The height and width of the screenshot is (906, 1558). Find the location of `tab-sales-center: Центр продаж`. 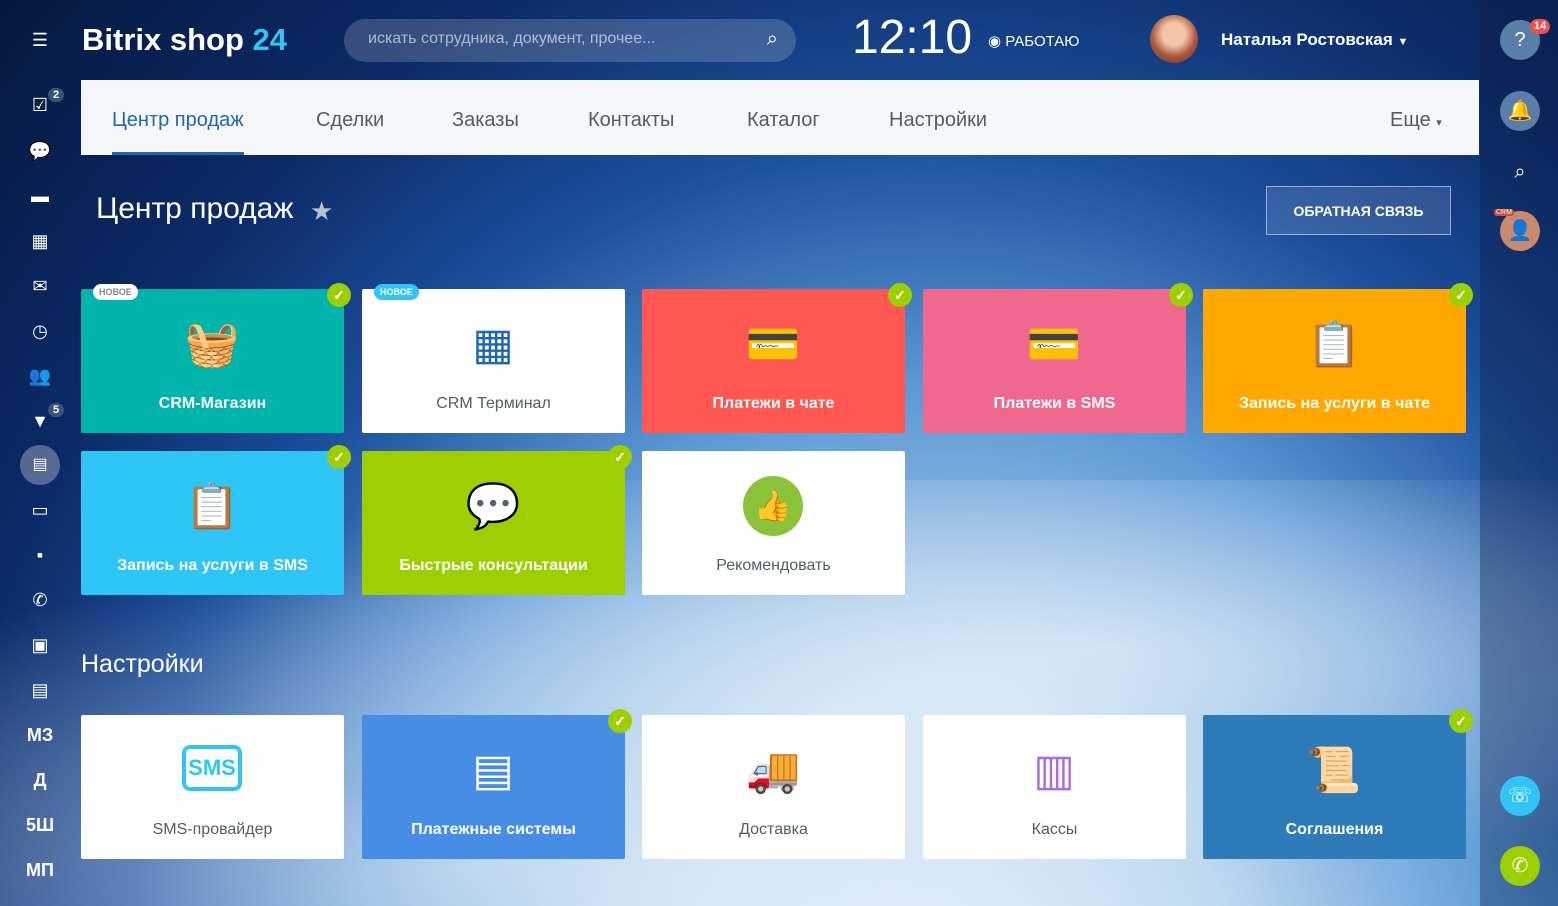

tab-sales-center: Центр продаж is located at coordinates (178, 132).